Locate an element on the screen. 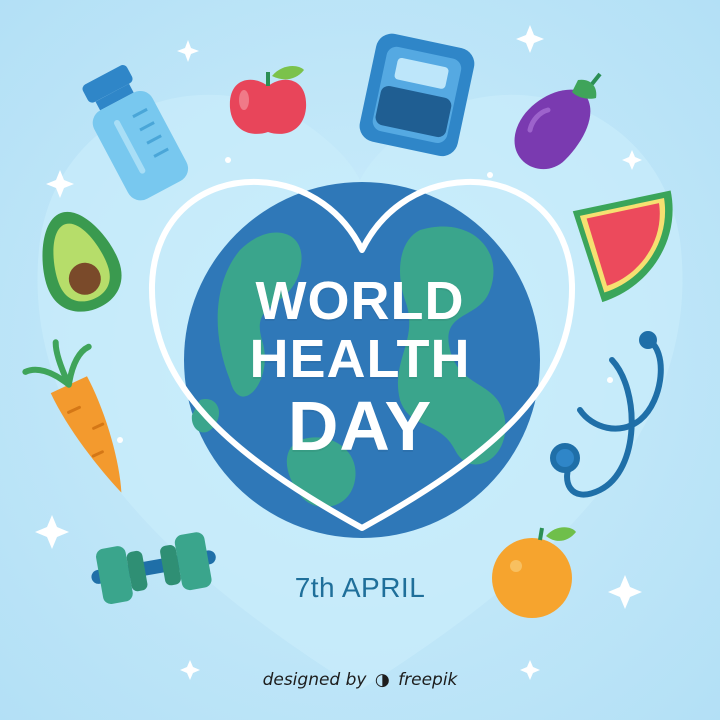 Image resolution: width=720 pixels, height=720 pixels. event-date: 7th APRIL is located at coordinates (360, 587).